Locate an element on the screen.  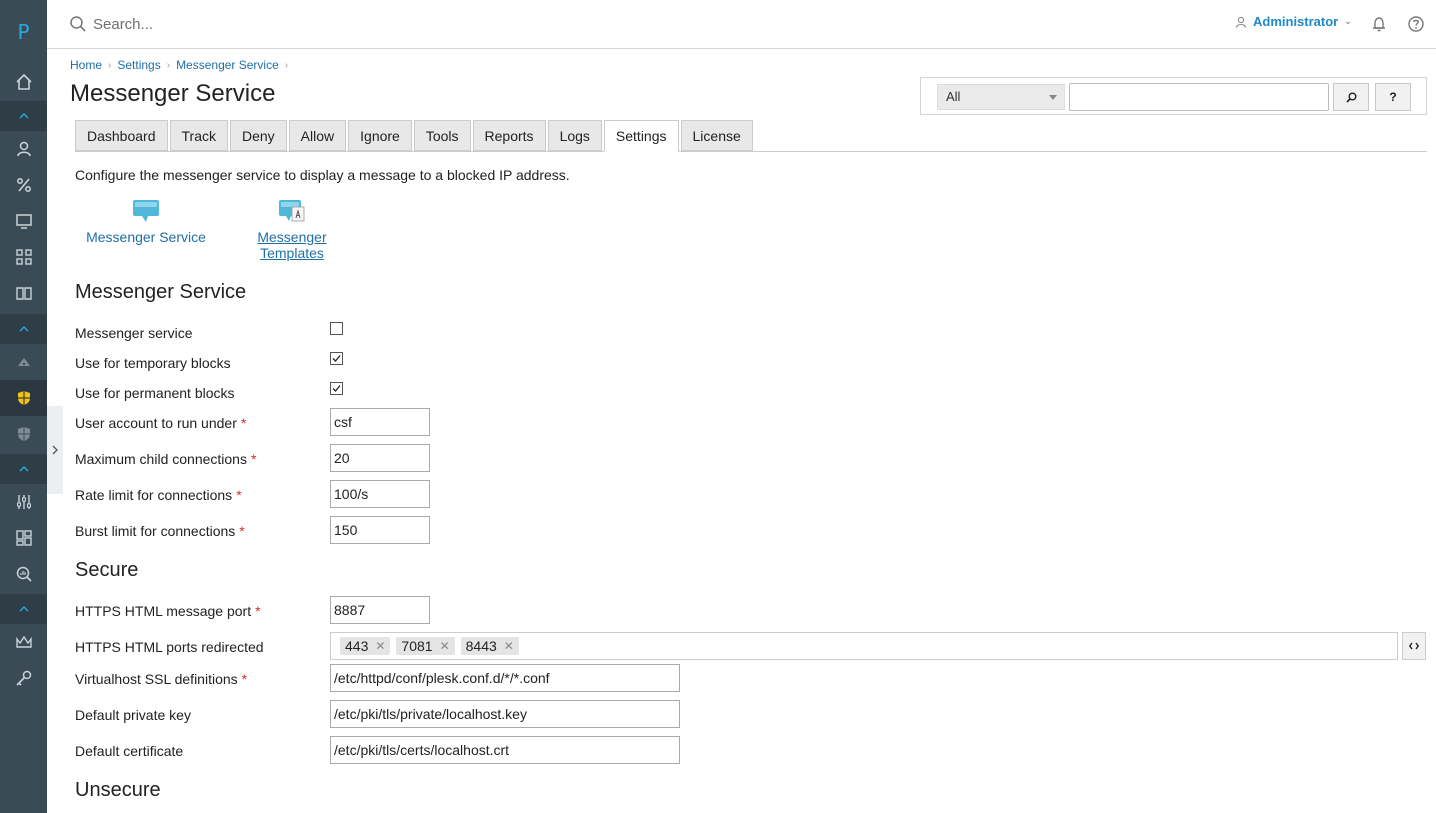
burst-limit-label: Burst limit for connections * is located at coordinates (160, 531).